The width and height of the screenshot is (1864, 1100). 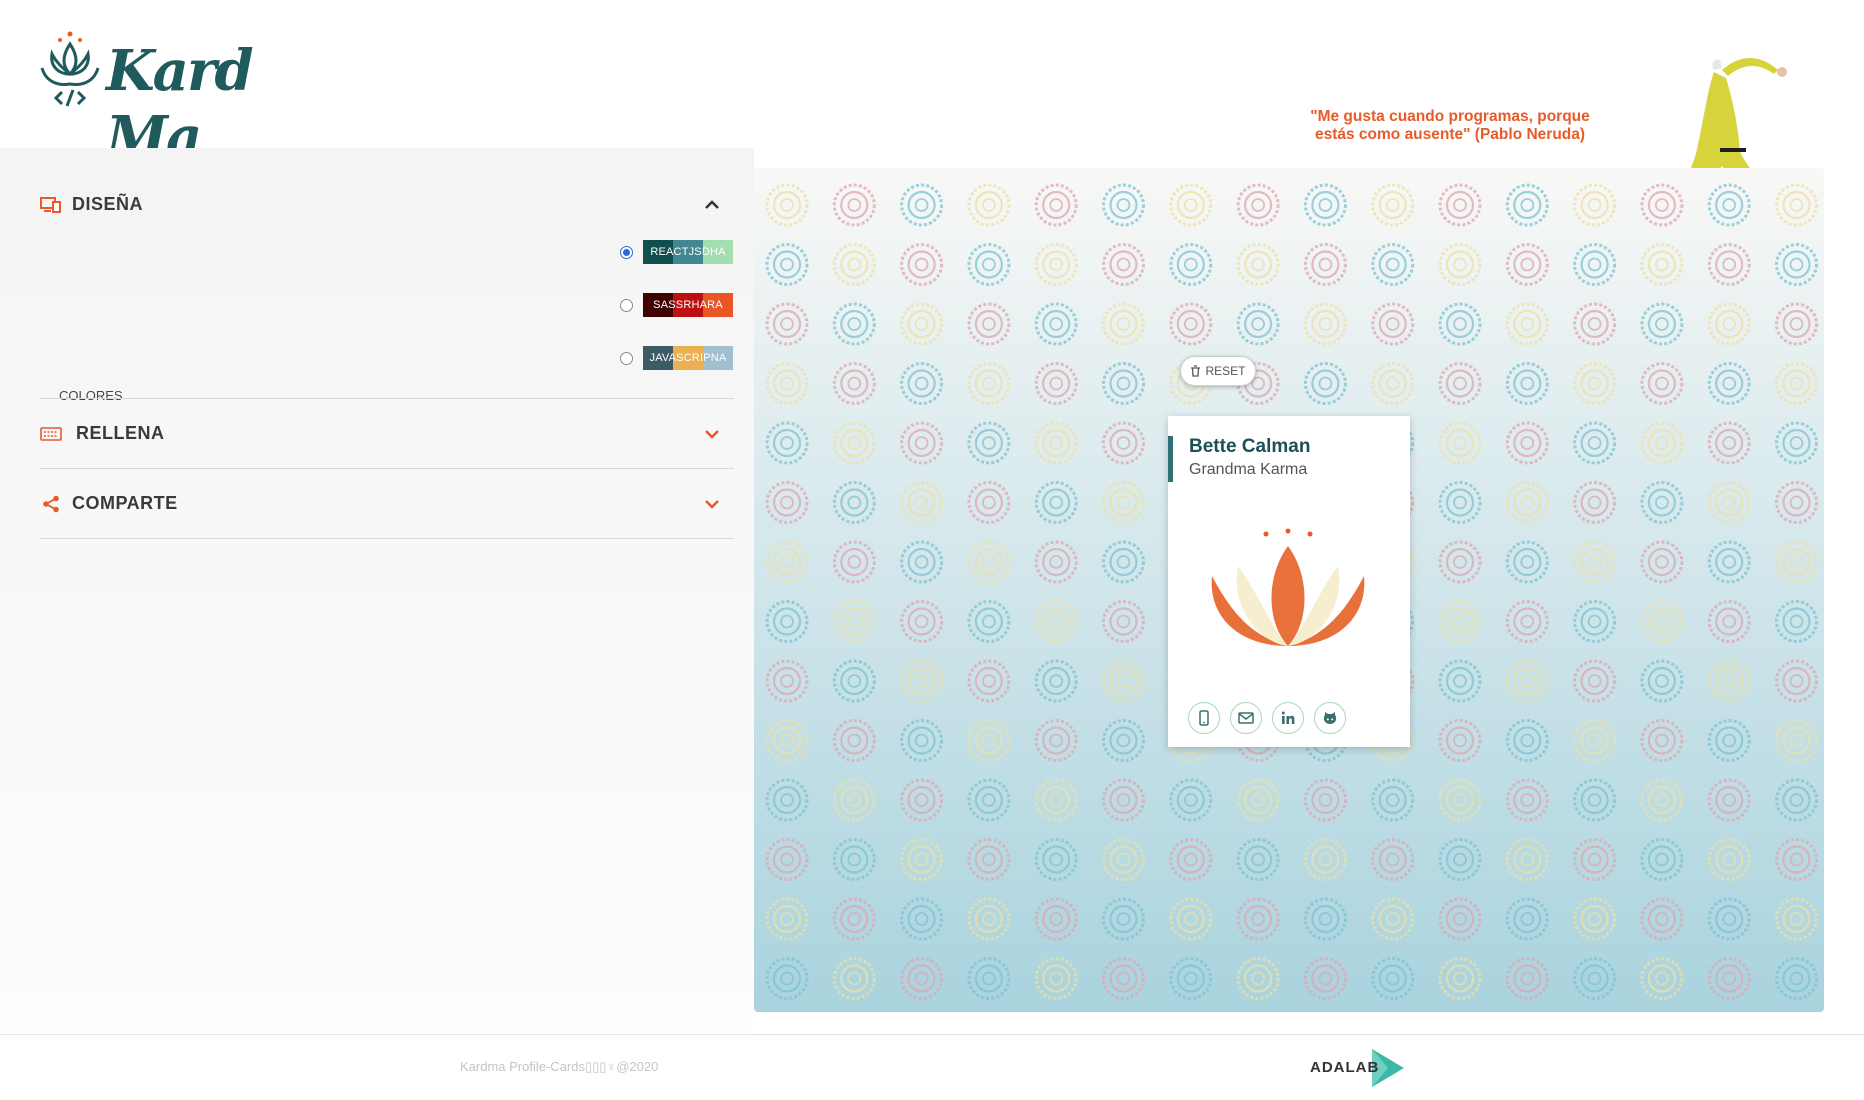 I want to click on chevron-up-icon, so click(x=712, y=205).